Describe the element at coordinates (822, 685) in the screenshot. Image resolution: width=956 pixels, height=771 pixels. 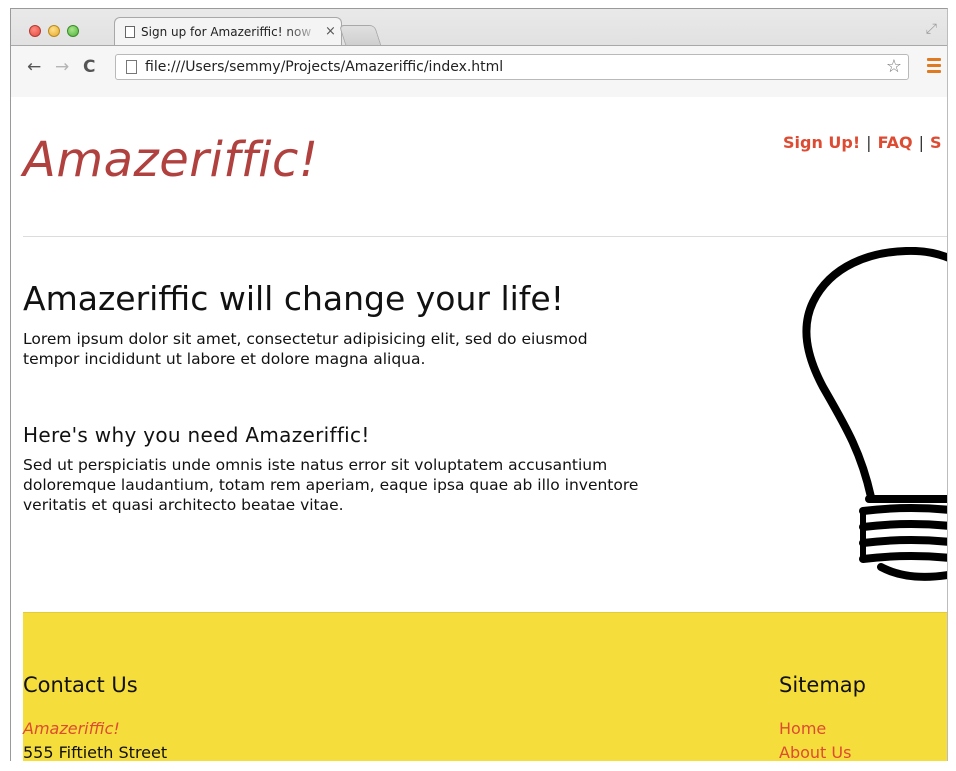
I see `sitemap-heading: Sitemap` at that location.